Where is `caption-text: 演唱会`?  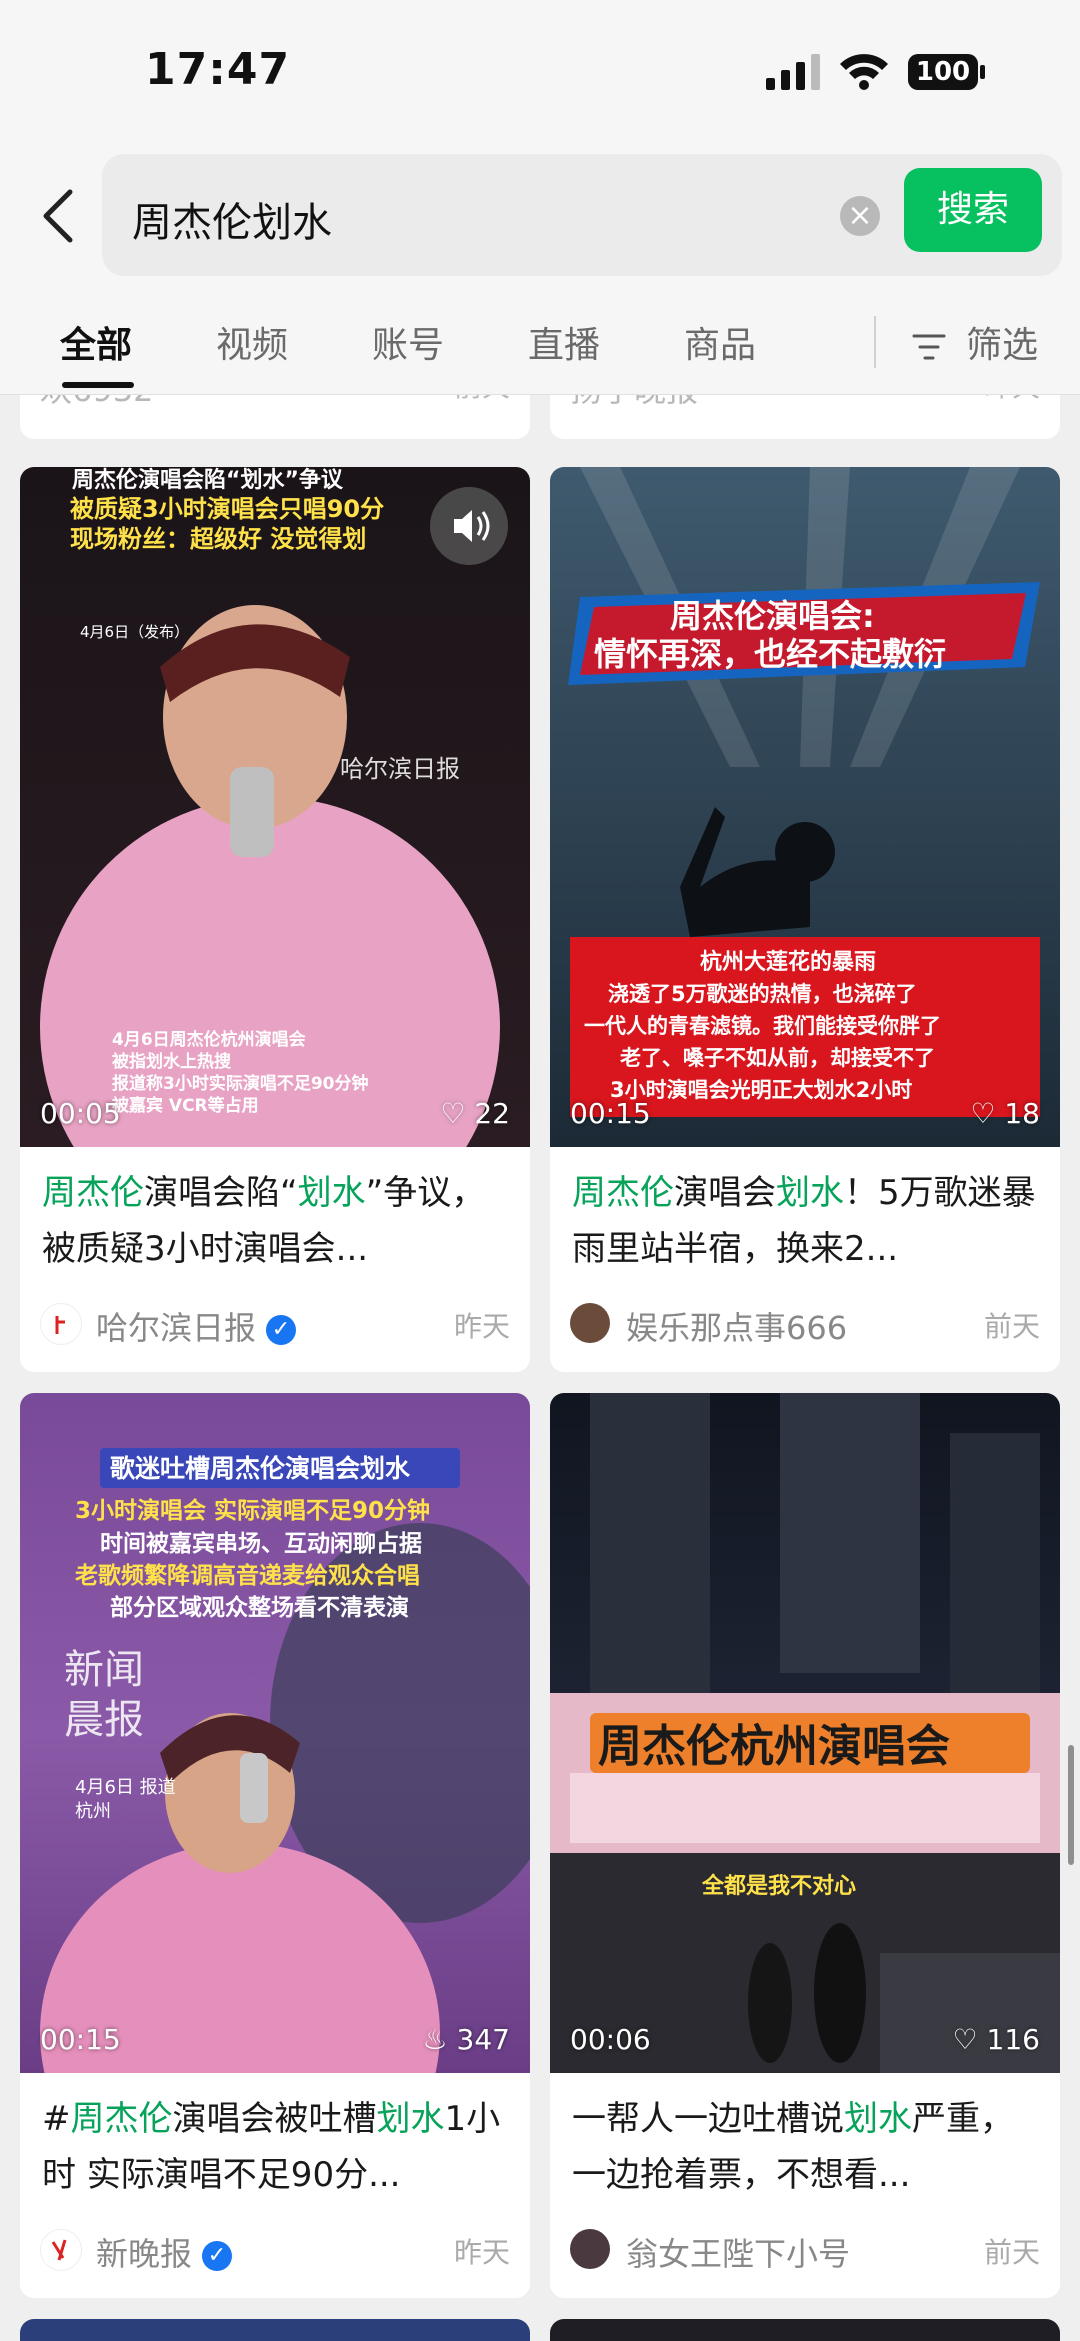 caption-text: 演唱会 is located at coordinates (725, 1193).